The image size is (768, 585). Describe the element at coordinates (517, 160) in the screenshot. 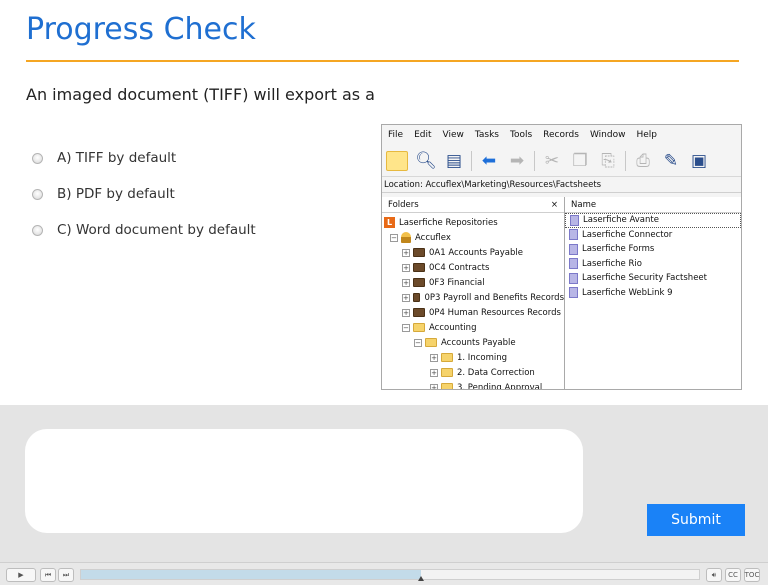

I see `forward-arrow-icon: ➡` at that location.